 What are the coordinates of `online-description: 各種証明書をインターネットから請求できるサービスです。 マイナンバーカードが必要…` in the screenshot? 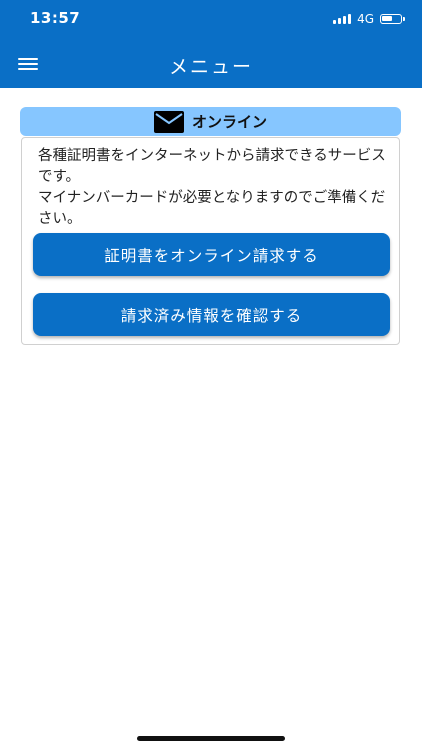 It's located at (212, 187).